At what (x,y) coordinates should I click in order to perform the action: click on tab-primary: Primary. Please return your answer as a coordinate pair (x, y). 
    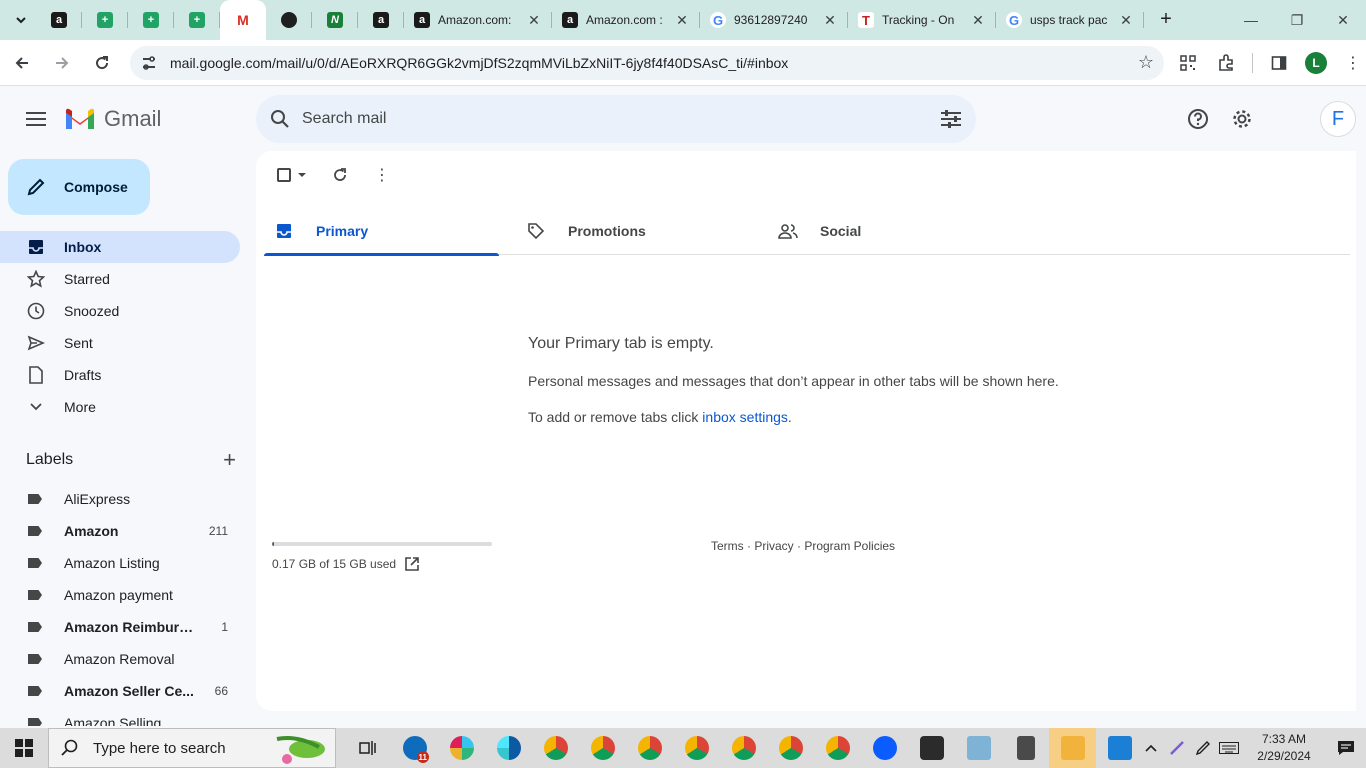
    Looking at the image, I should click on (390, 231).